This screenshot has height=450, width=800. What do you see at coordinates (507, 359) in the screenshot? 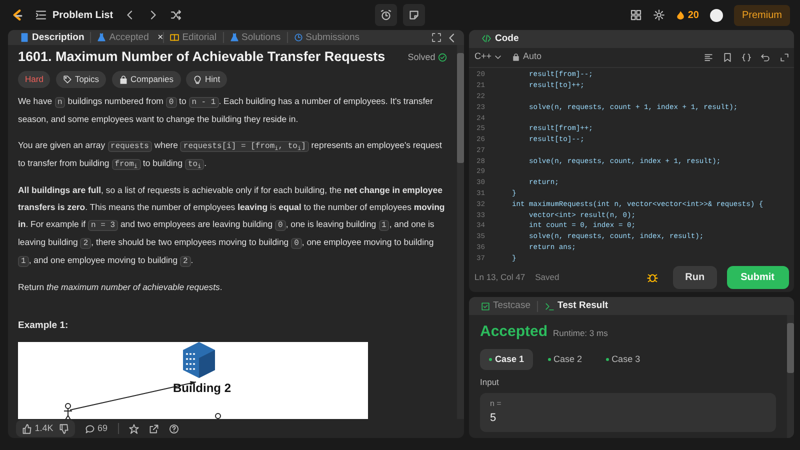
I see `case-tab: Case 1` at bounding box center [507, 359].